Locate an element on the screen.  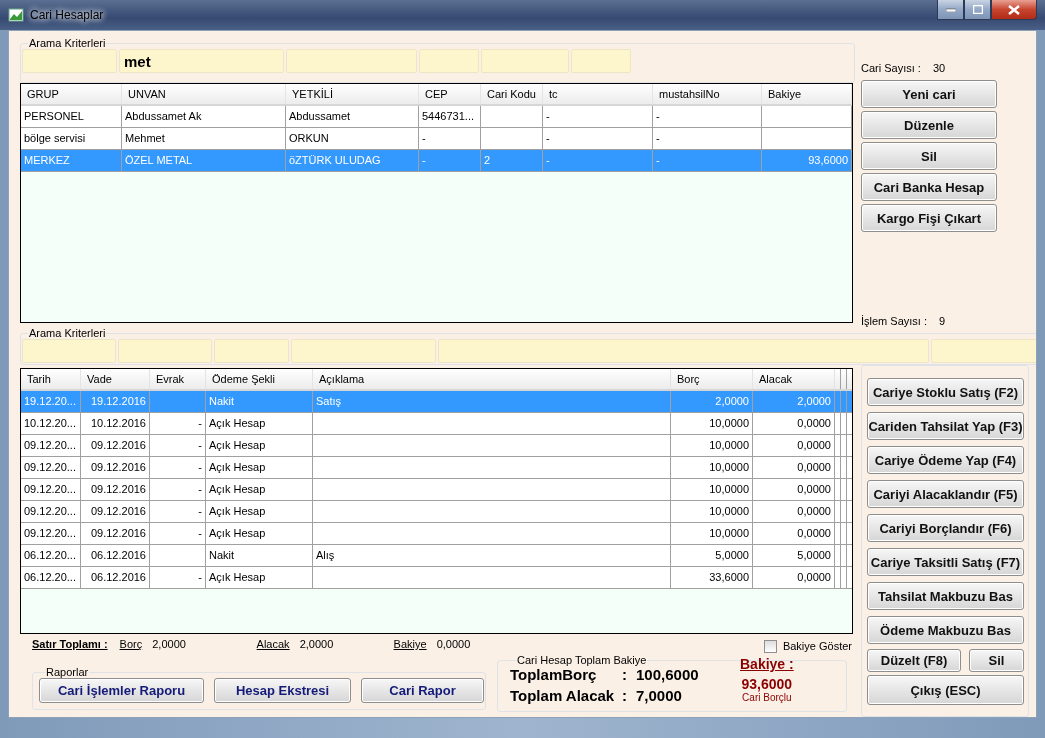
action-button: Cariye Ödeme Yap (F4) is located at coordinates (945, 460).